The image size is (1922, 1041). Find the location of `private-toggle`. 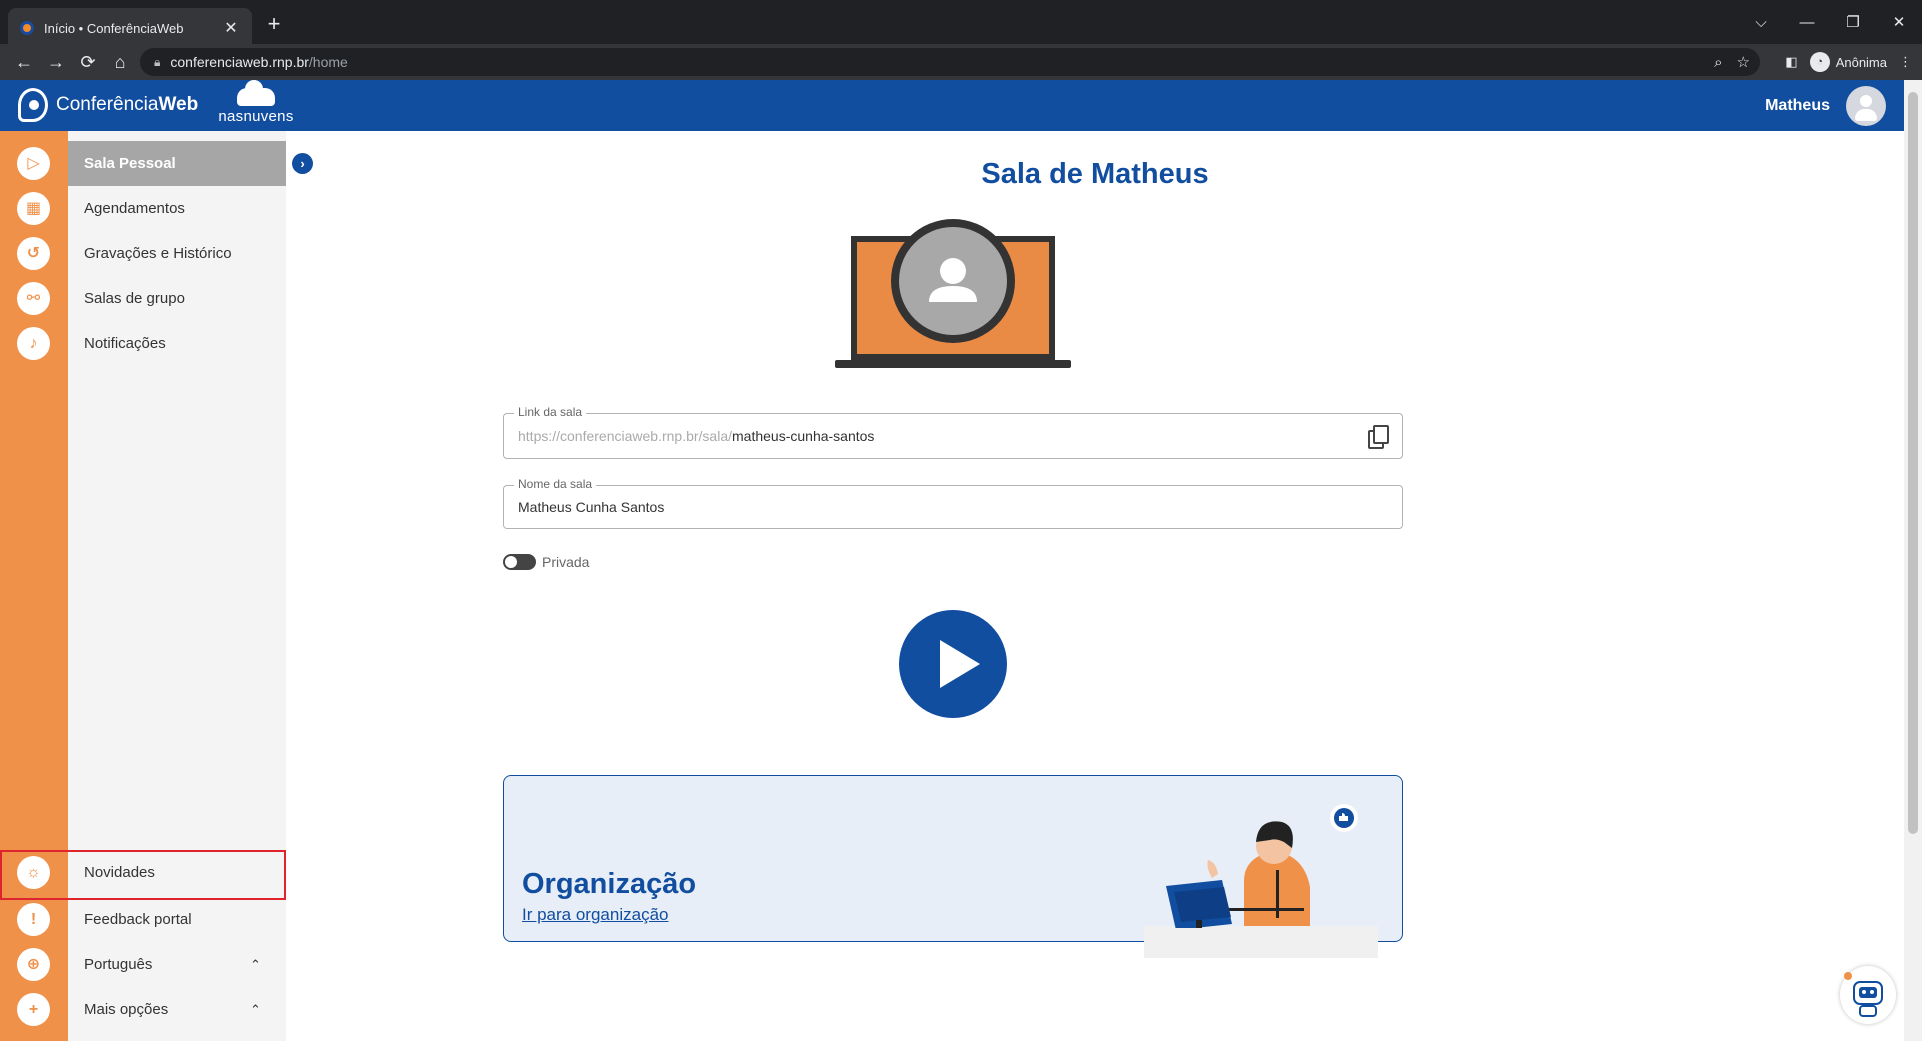

private-toggle is located at coordinates (519, 562).